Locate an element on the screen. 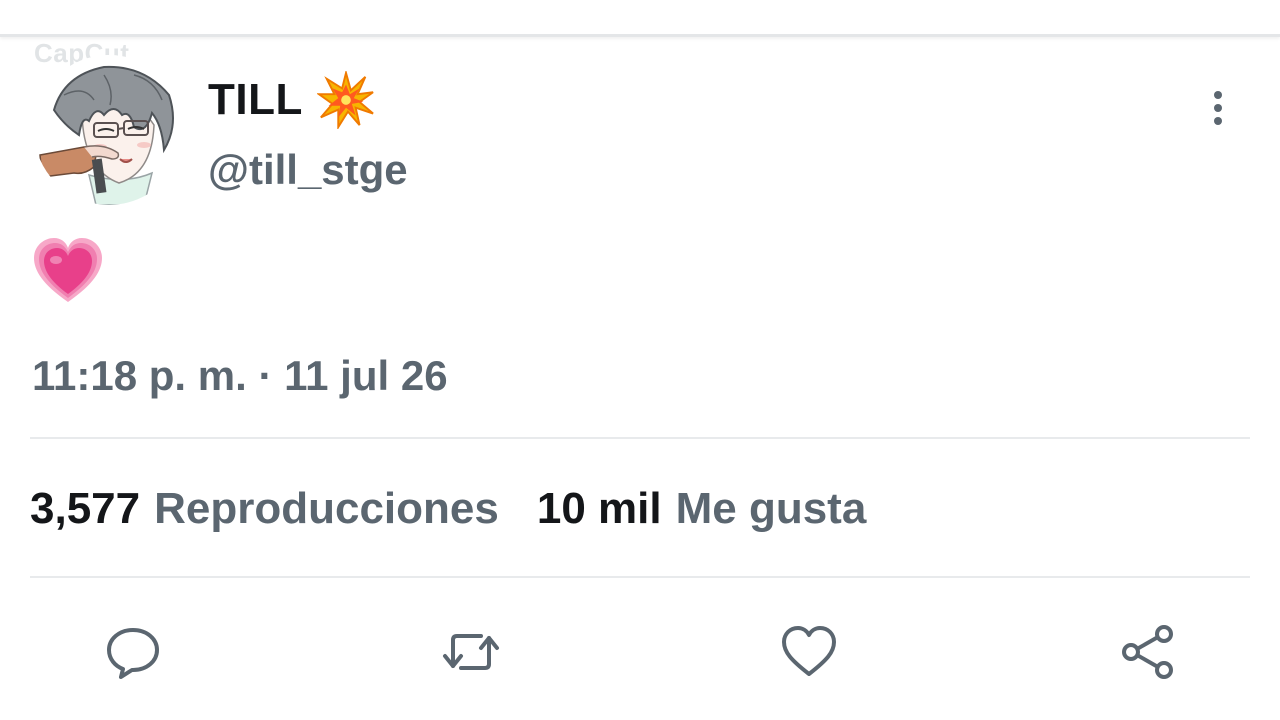 The width and height of the screenshot is (1280, 720). tweet-timestamp: 11:18 p. m. · 11 jul 26 is located at coordinates (240, 376).